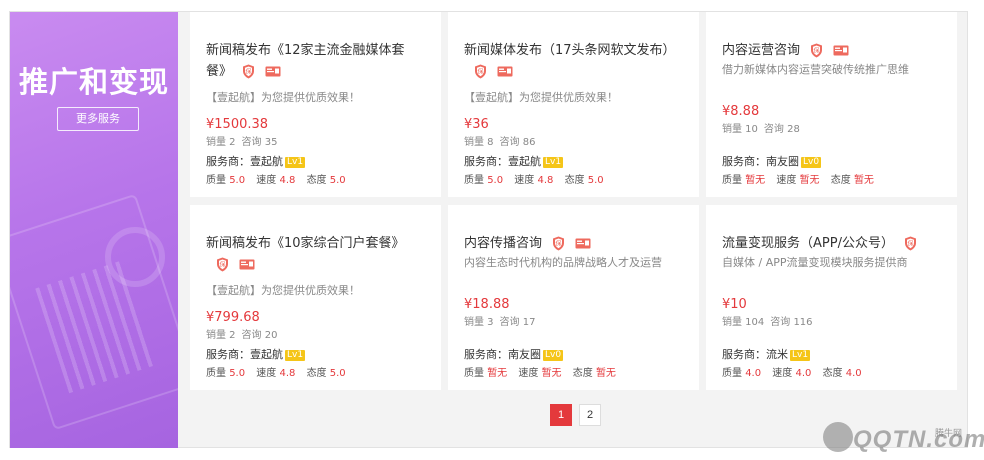  Describe the element at coordinates (808, 243) in the screenshot. I see `service-title: 流量变现服务（APP/公众号）` at that location.